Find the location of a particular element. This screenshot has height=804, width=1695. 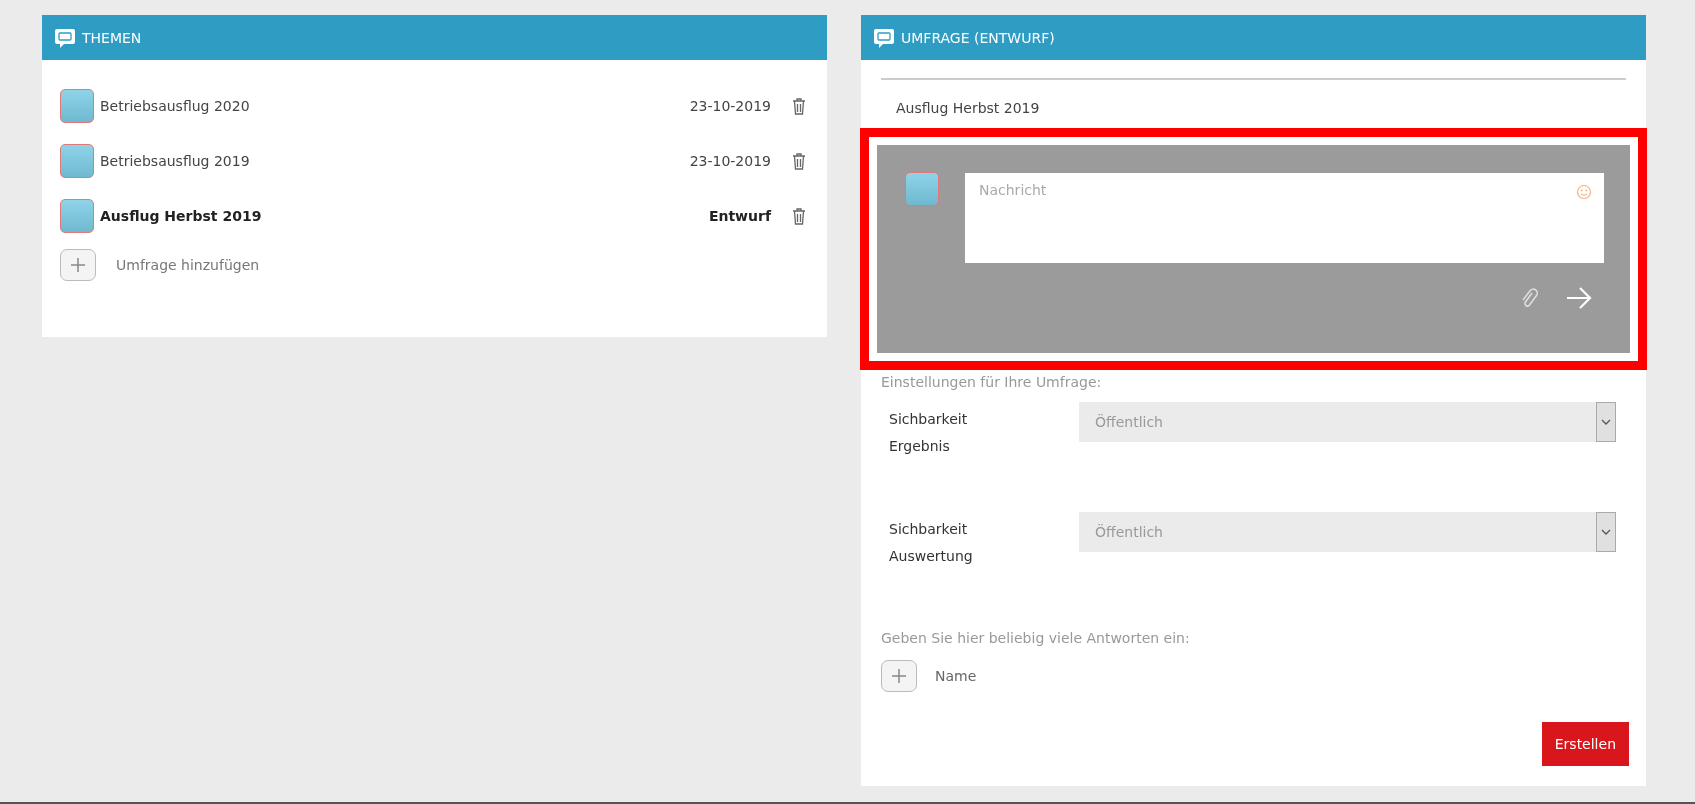

topic-title: Betriebsausflug 2020 is located at coordinates (175, 106).